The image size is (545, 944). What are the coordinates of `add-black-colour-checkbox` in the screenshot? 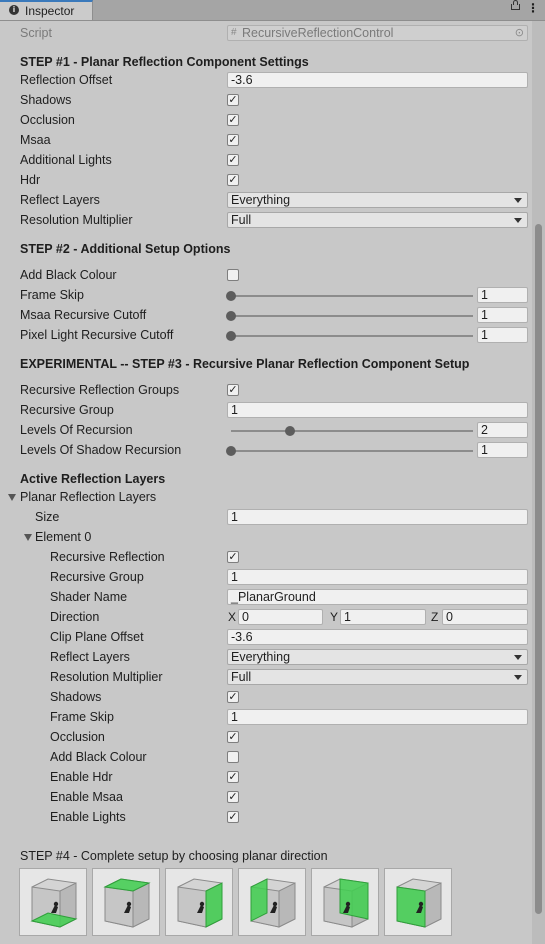 It's located at (233, 275).